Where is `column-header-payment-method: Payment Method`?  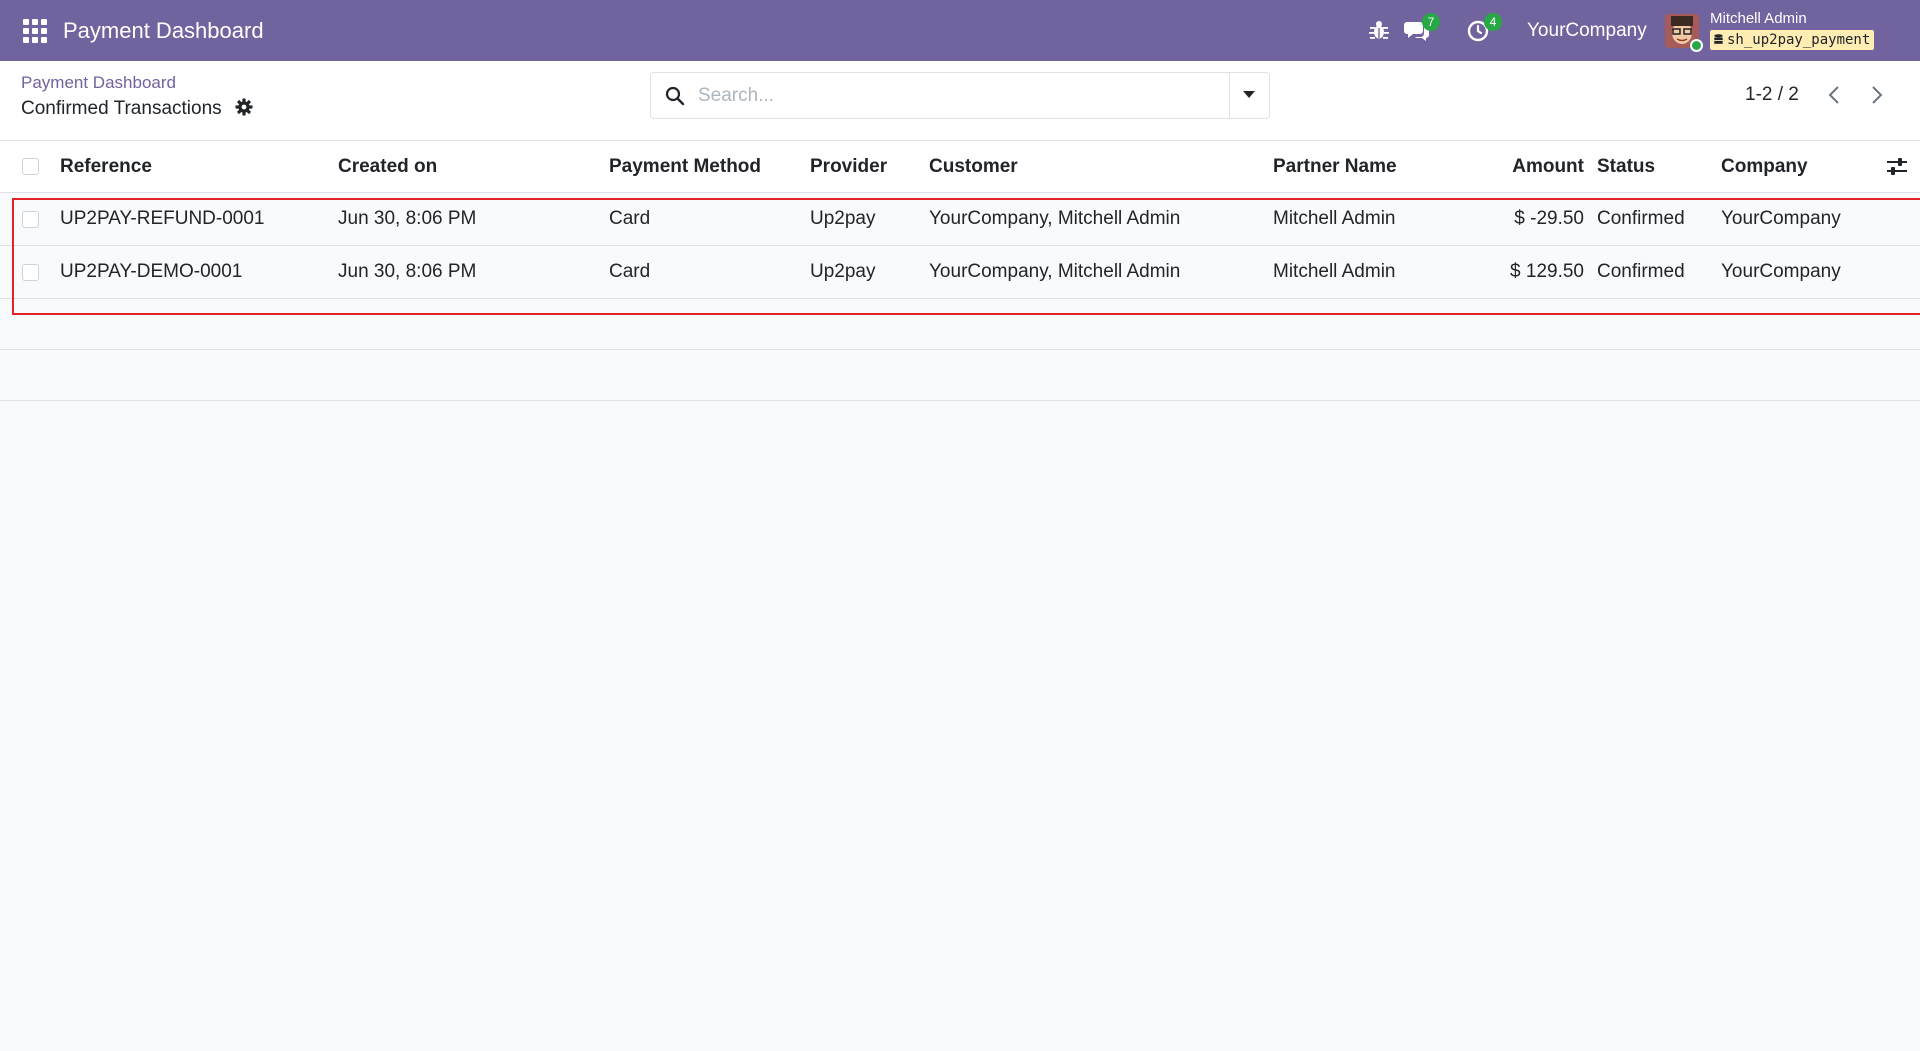 column-header-payment-method: Payment Method is located at coordinates (685, 166).